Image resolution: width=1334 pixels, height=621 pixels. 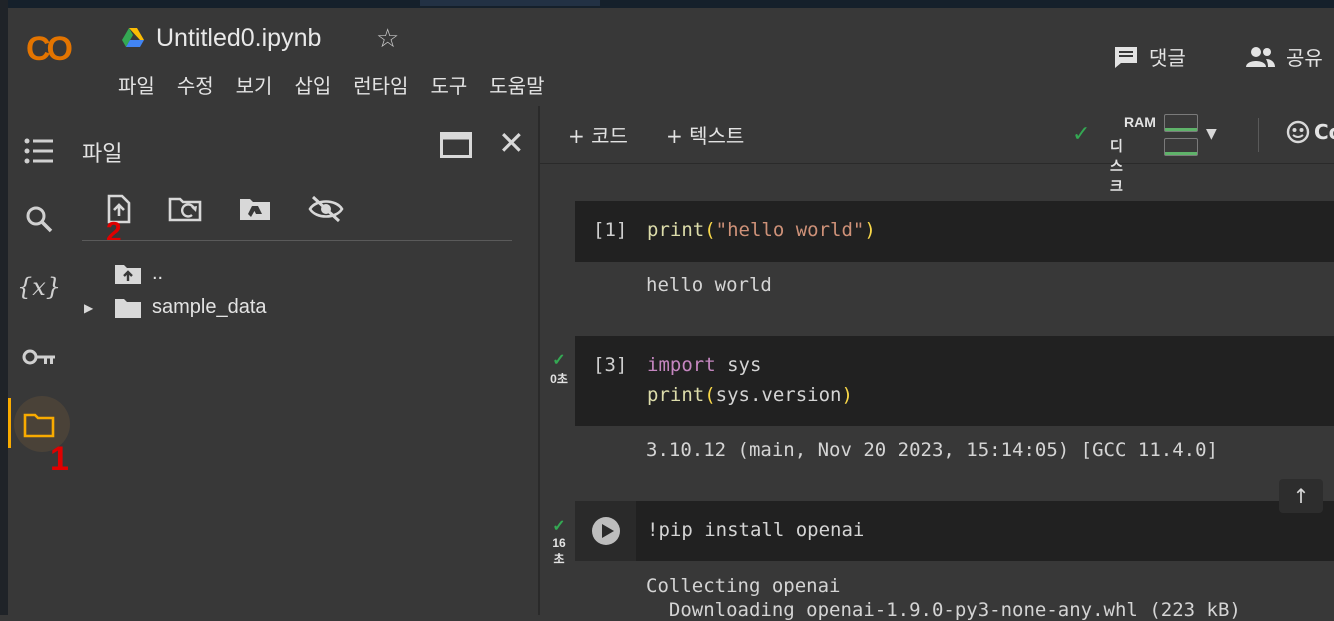 I want to click on move-cell-up-icon: ↑, so click(x=1301, y=496).